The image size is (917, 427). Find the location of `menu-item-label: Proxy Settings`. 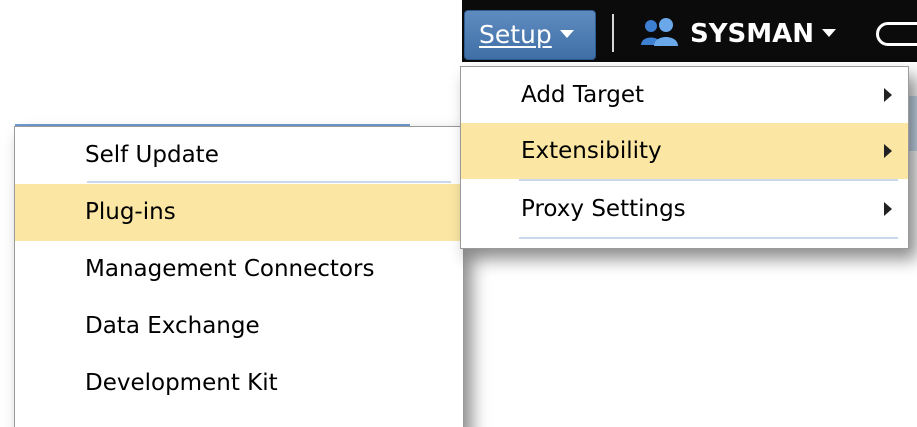

menu-item-label: Proxy Settings is located at coordinates (603, 209).